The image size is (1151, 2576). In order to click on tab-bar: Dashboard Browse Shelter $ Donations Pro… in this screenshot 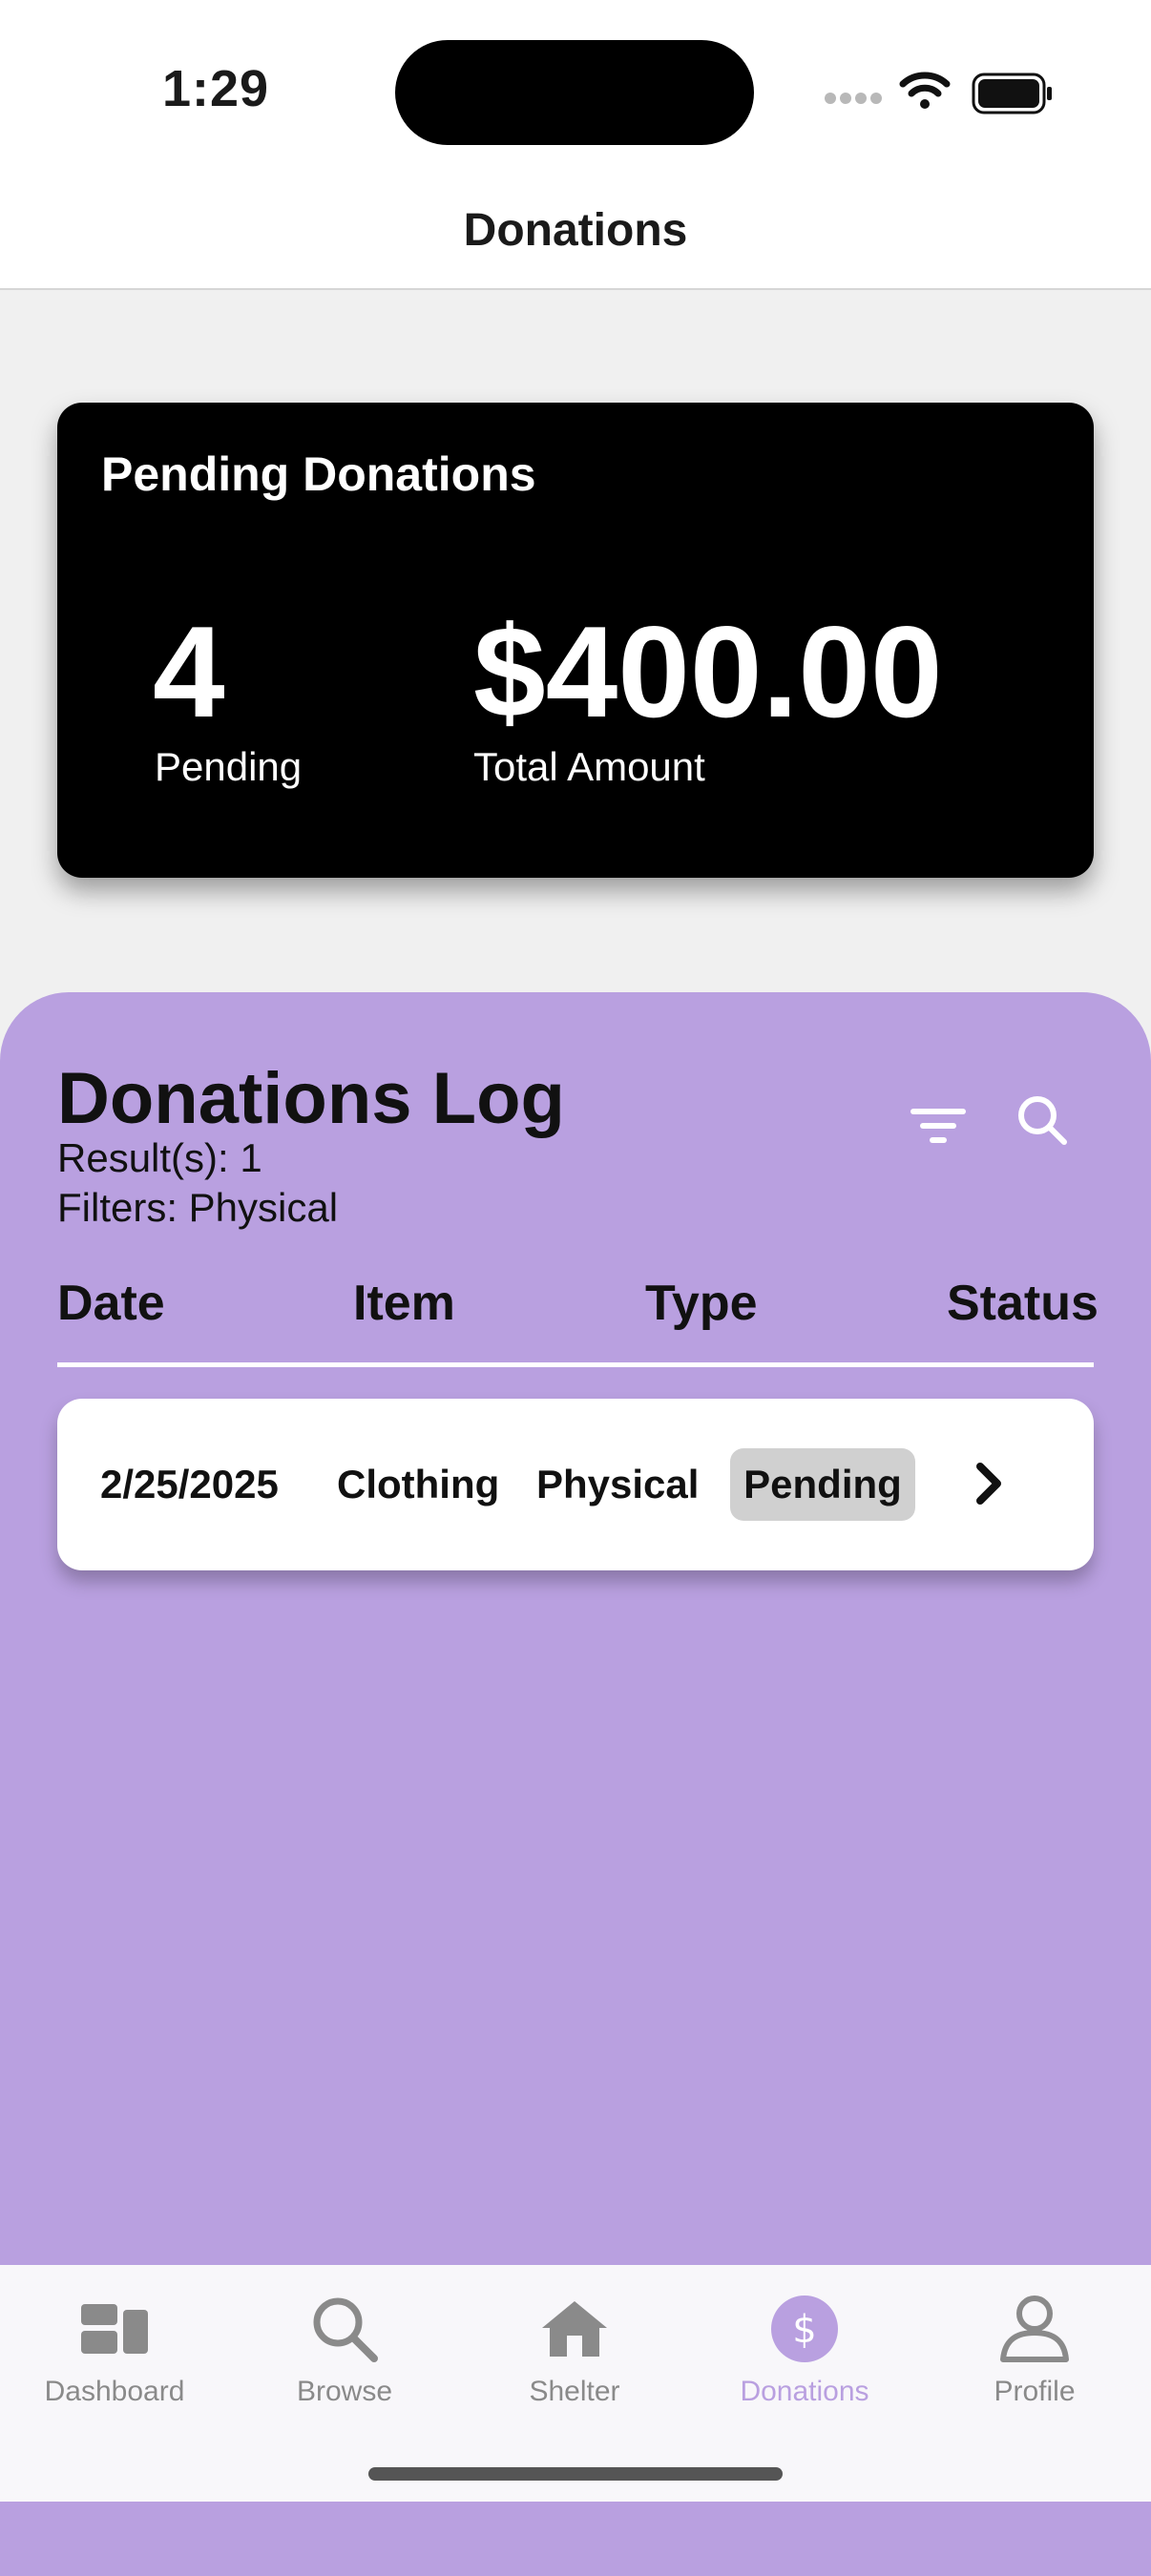, I will do `click(575, 2383)`.